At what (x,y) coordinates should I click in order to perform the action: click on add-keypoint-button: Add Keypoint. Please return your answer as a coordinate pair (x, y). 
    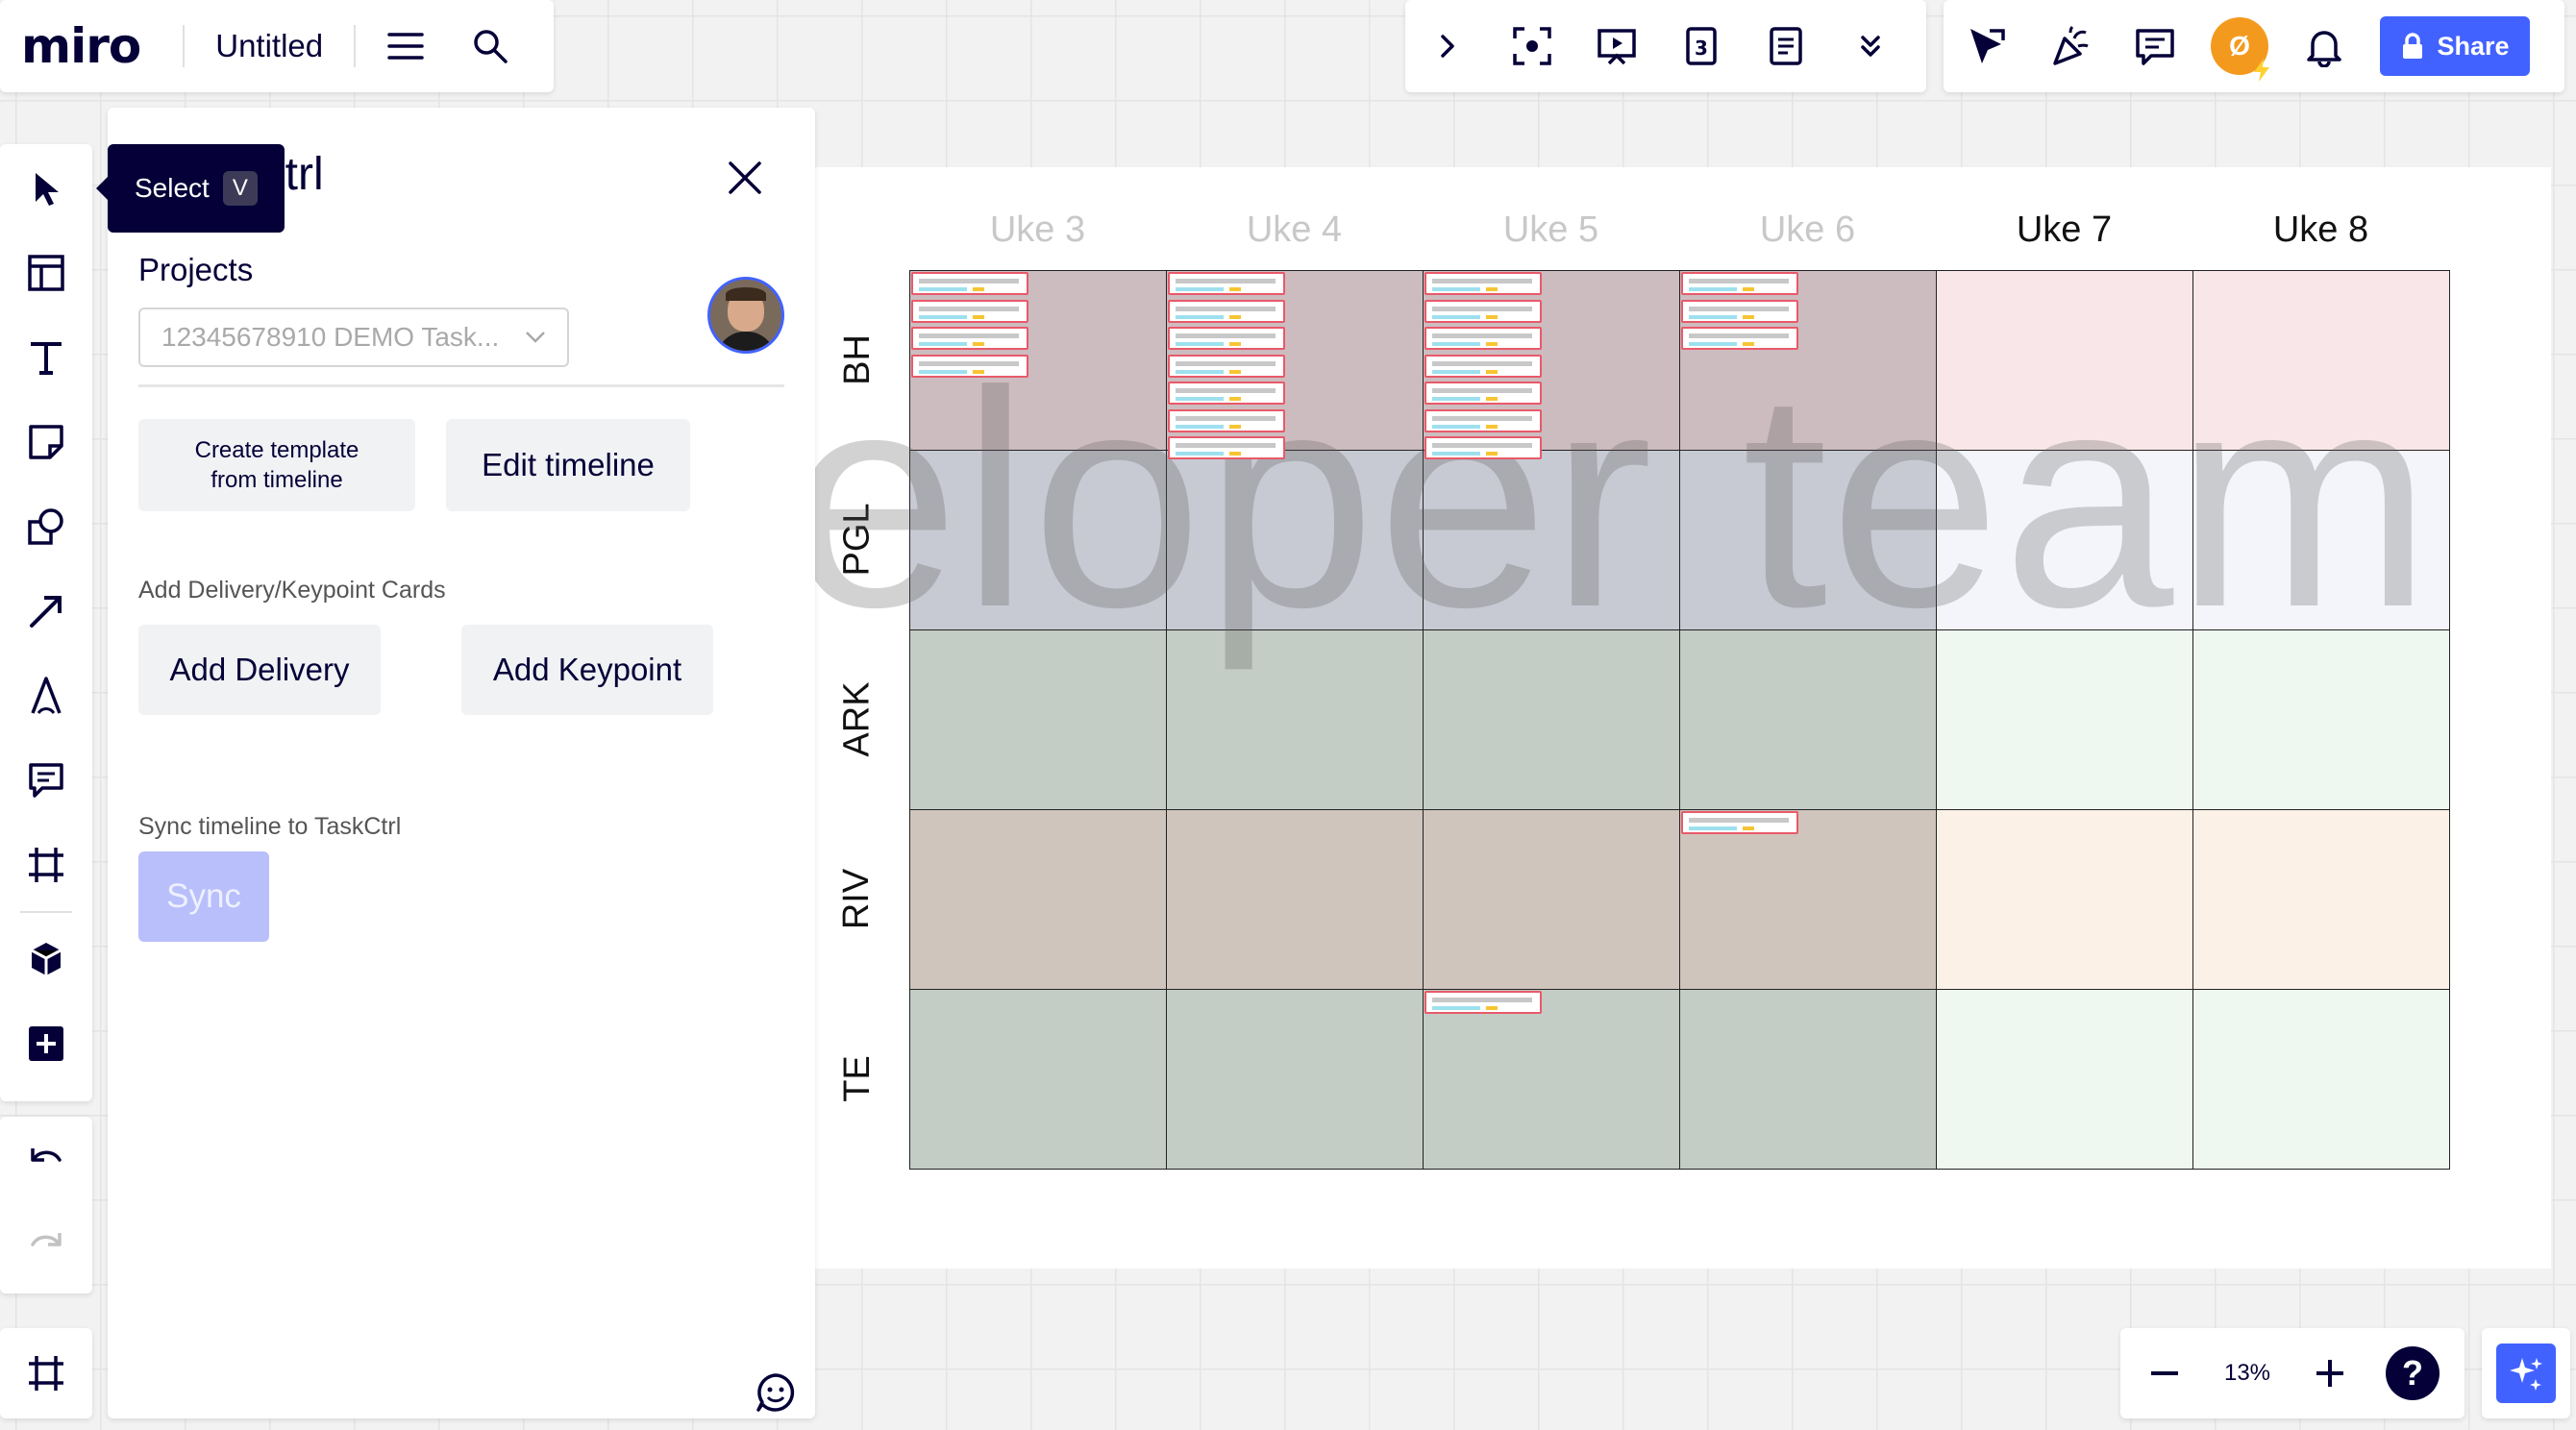
    Looking at the image, I should click on (587, 670).